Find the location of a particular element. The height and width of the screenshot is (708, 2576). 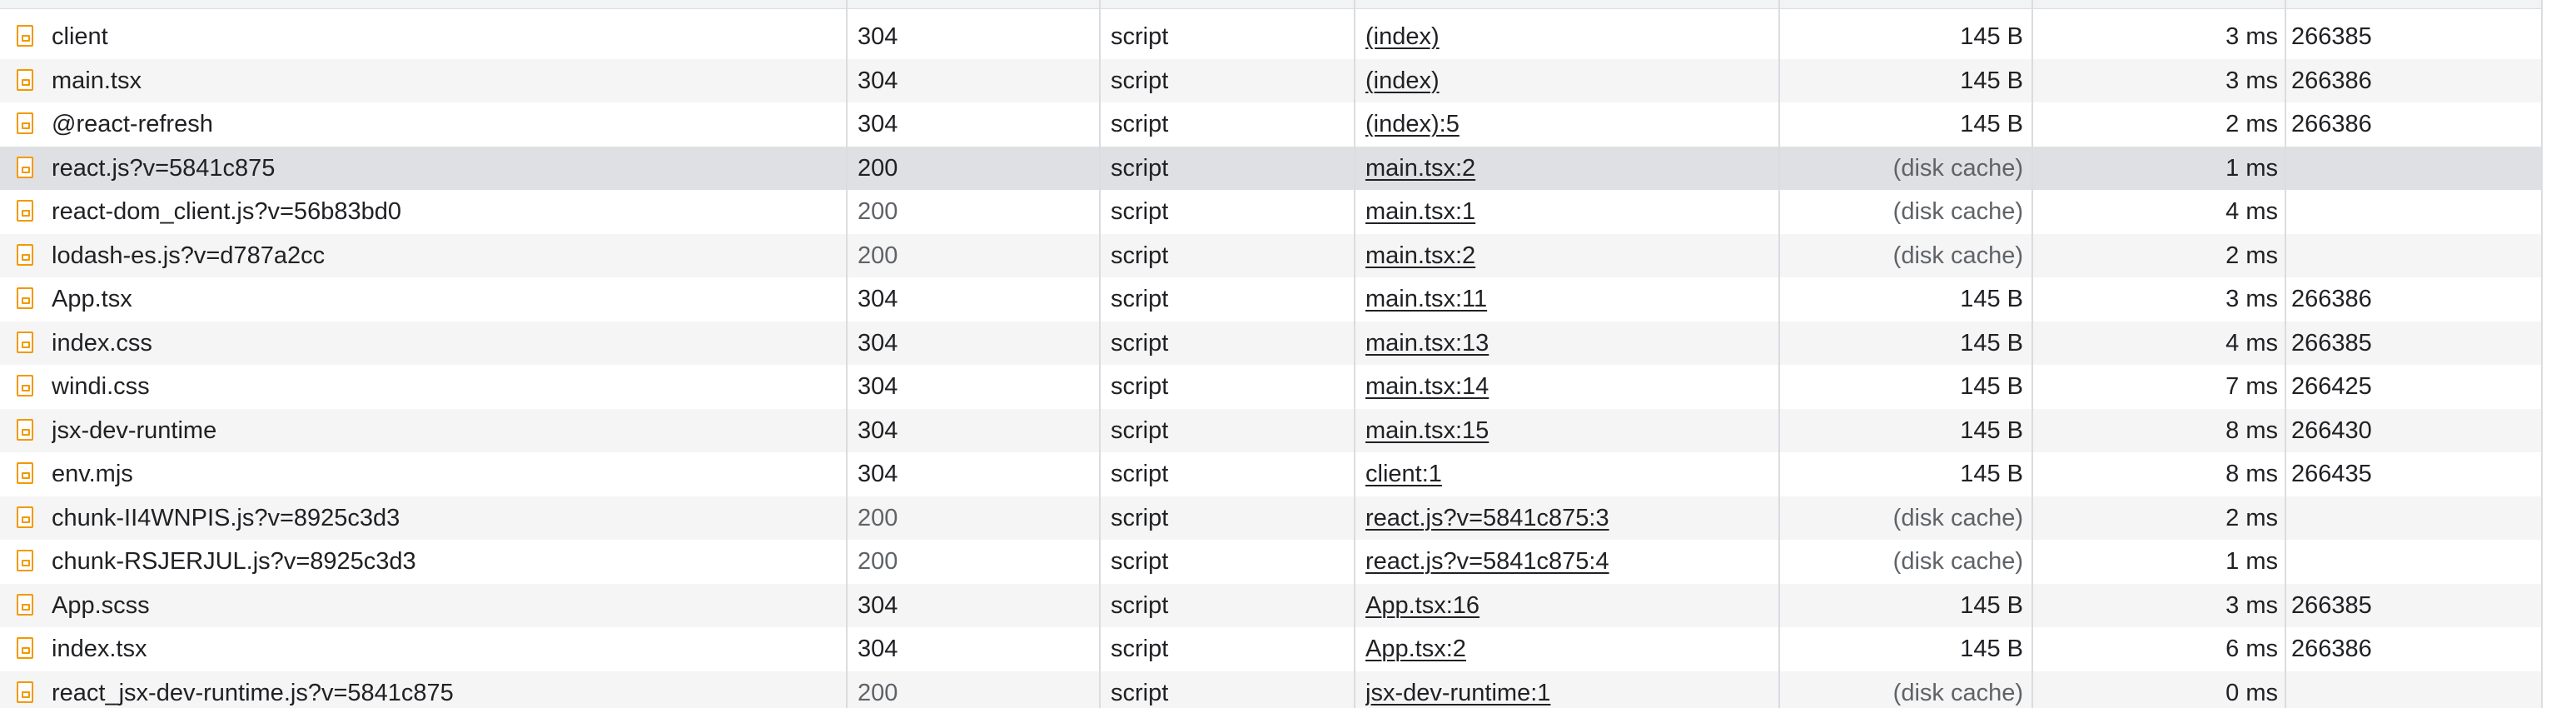

request-name: @react-refresh is located at coordinates (447, 124).